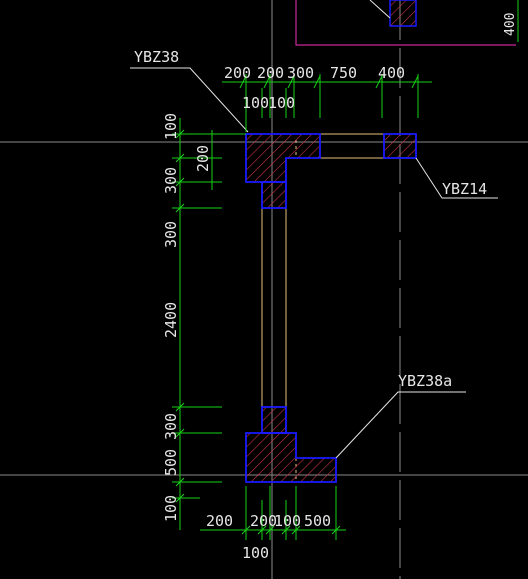  What do you see at coordinates (287, 521) in the screenshot?
I see `bottom-dim-100: 100` at bounding box center [287, 521].